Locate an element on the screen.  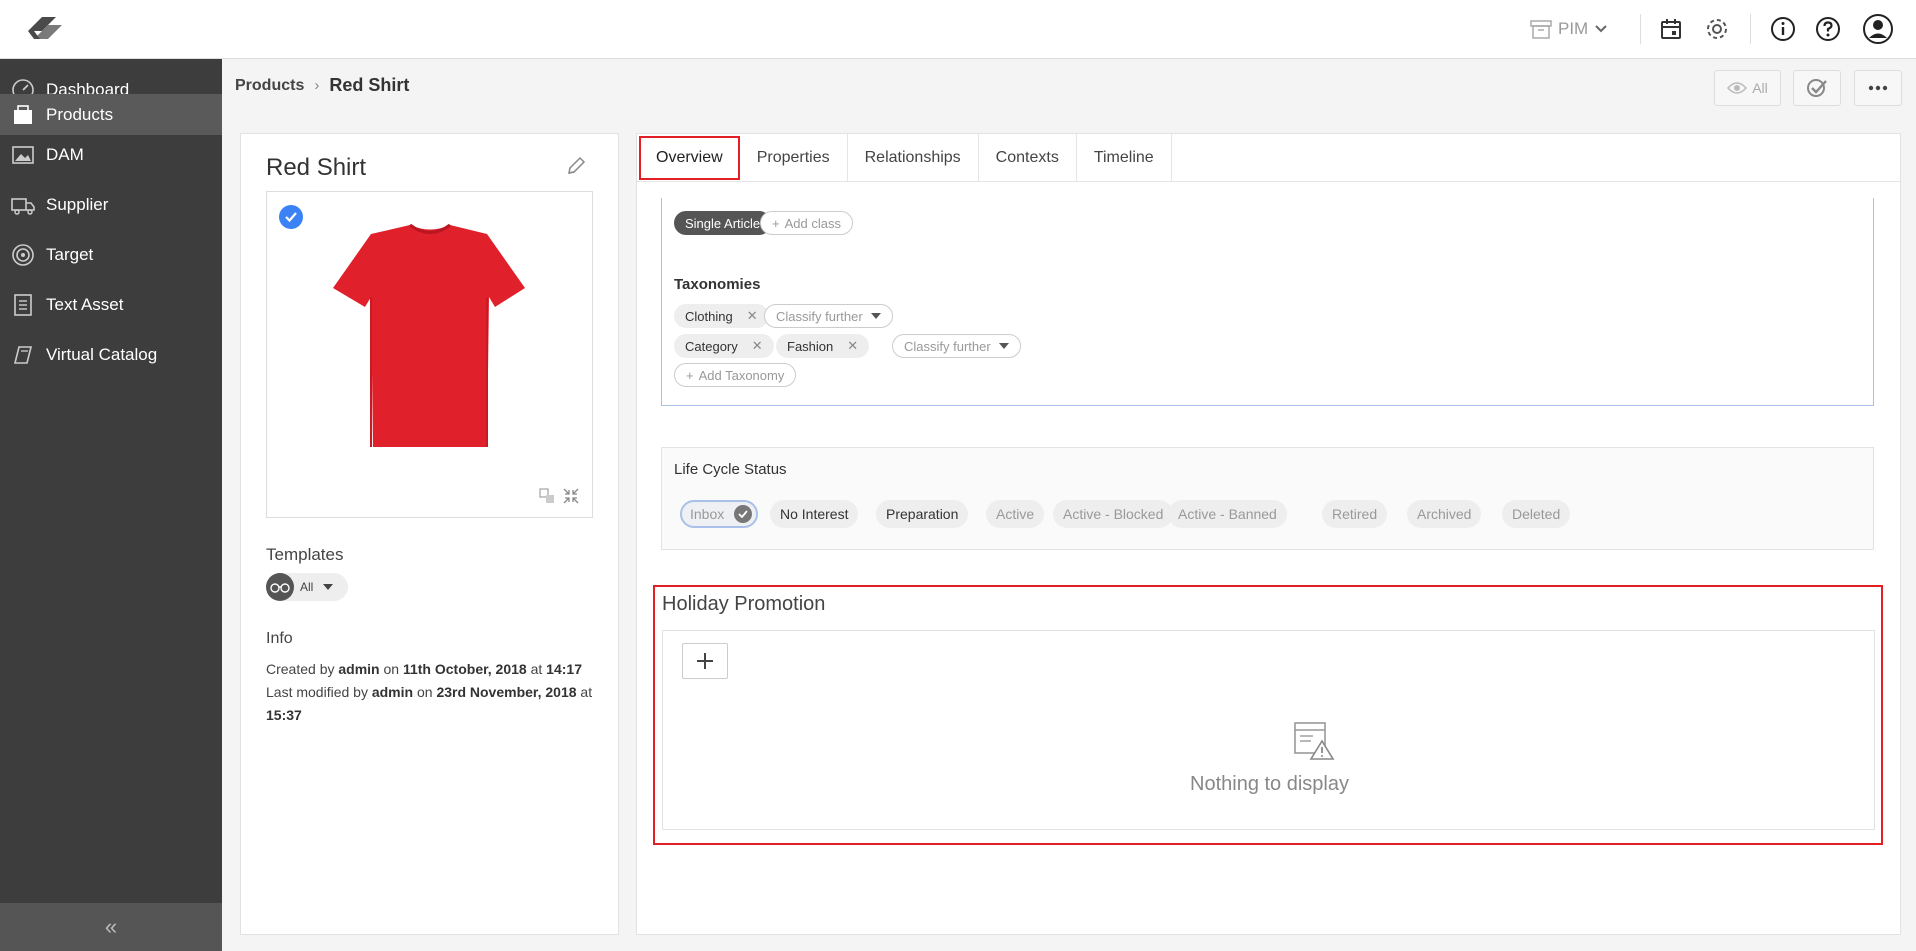
tab-contexts: Contexts is located at coordinates (1028, 158).